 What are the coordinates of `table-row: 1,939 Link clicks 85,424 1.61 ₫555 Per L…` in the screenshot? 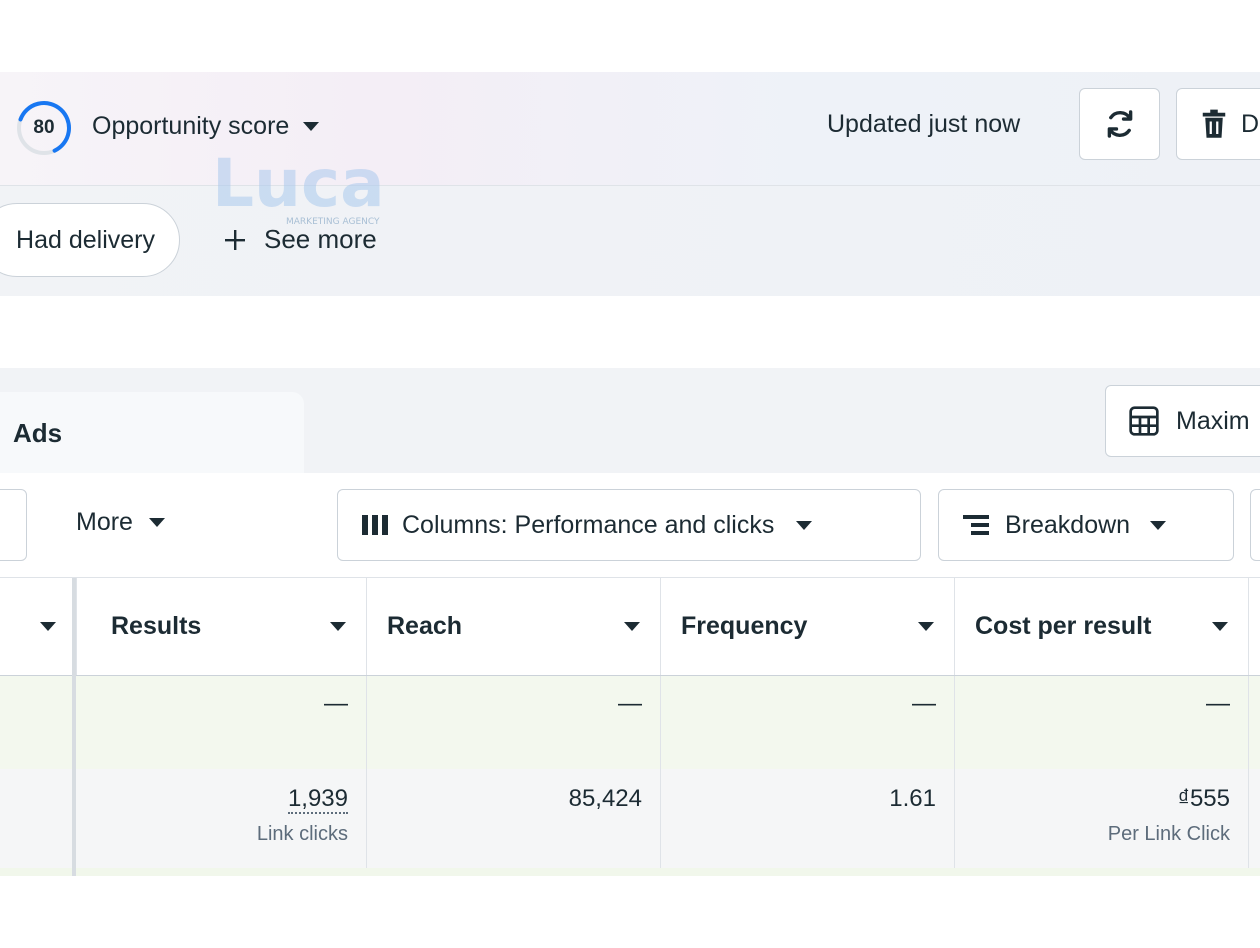 It's located at (630, 822).